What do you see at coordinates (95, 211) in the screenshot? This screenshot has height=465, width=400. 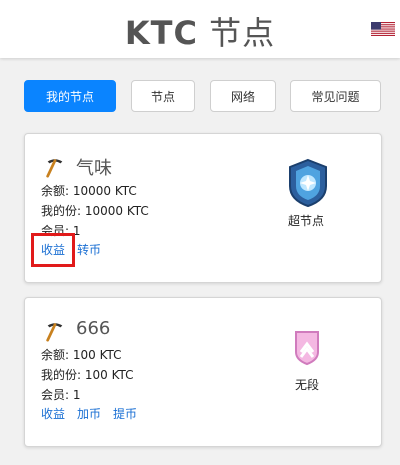 I see `node-my-share: 我的份: 10000 KTC` at bounding box center [95, 211].